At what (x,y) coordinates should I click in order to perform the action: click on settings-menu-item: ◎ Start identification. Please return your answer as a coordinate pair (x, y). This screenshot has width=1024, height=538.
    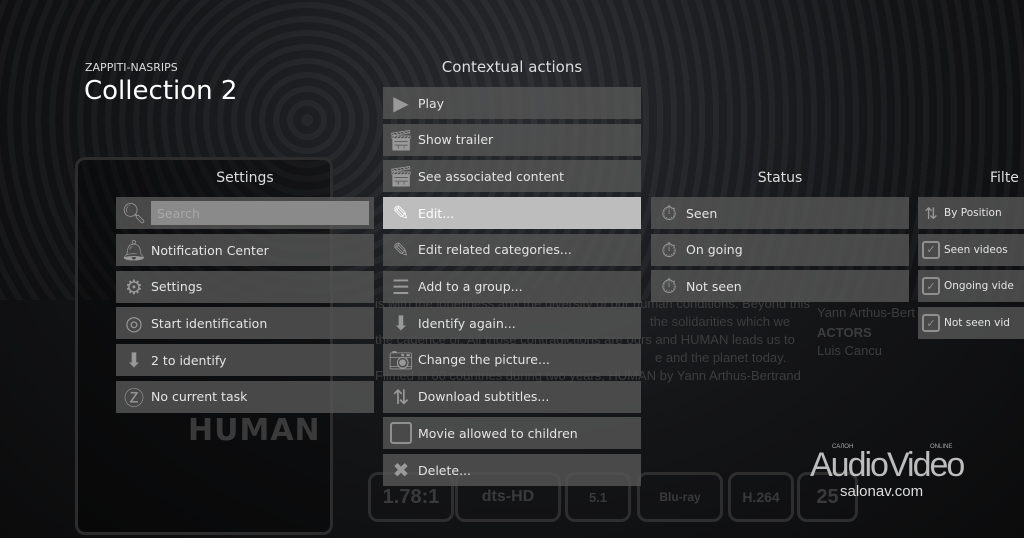
    Looking at the image, I should click on (245, 323).